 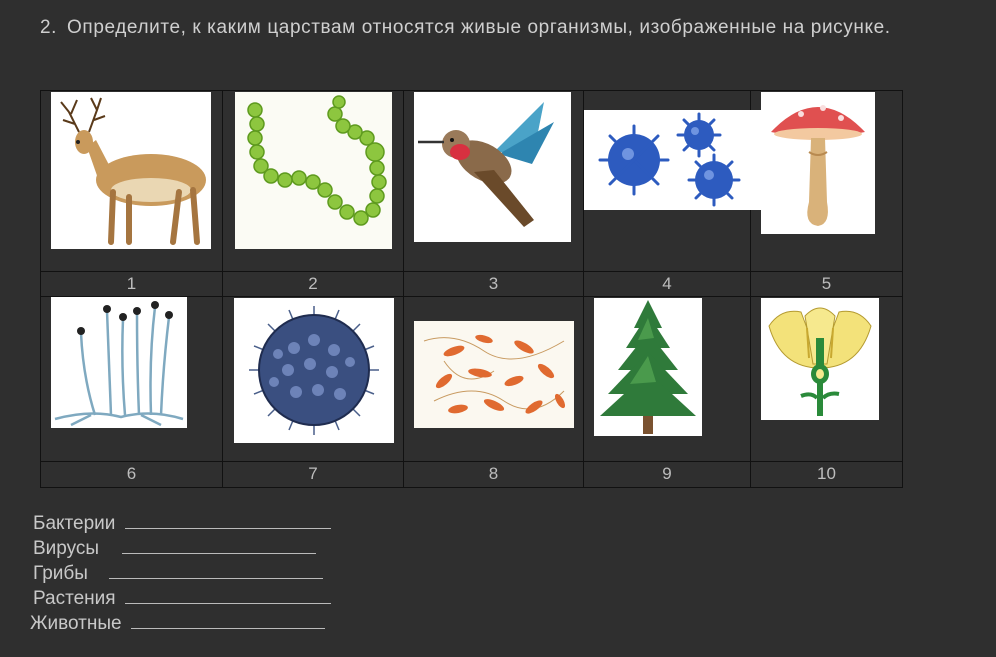 What do you see at coordinates (131, 283) in the screenshot?
I see `picture-label: 1` at bounding box center [131, 283].